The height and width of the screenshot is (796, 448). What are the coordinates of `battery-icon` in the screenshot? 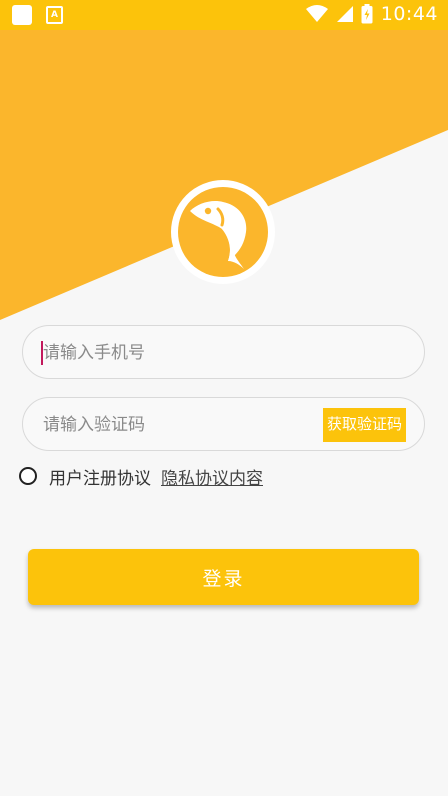 It's located at (367, 14).